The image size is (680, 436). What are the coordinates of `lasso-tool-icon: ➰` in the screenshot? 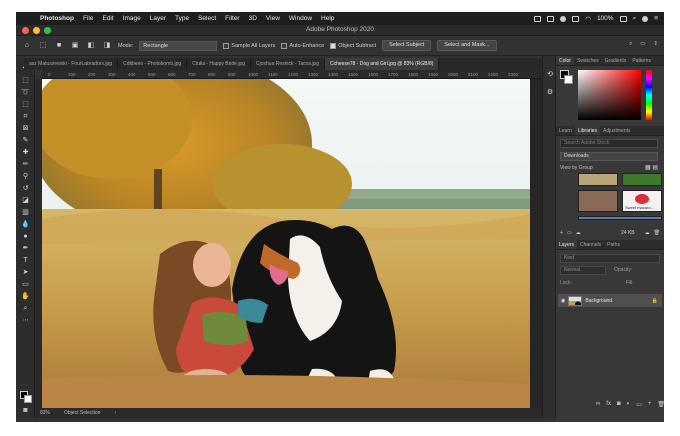 It's located at (25, 93).